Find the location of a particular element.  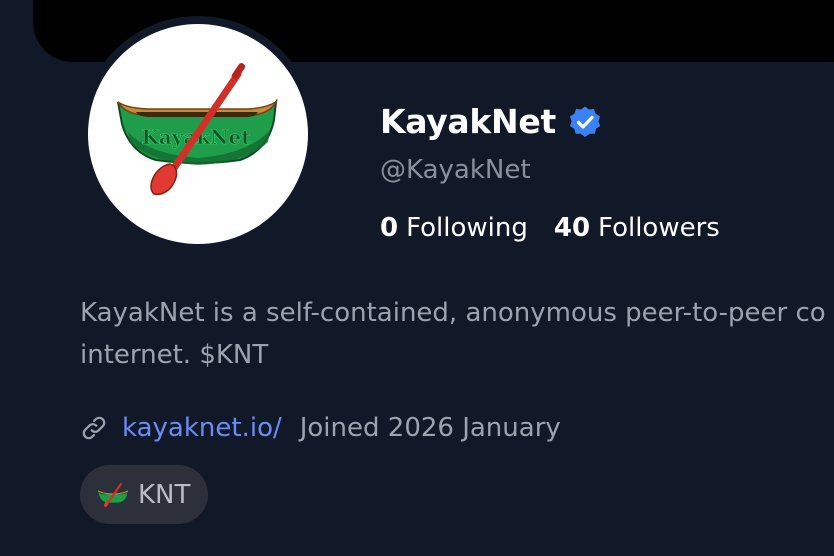

website-link: kayaknet.io/ is located at coordinates (202, 428).